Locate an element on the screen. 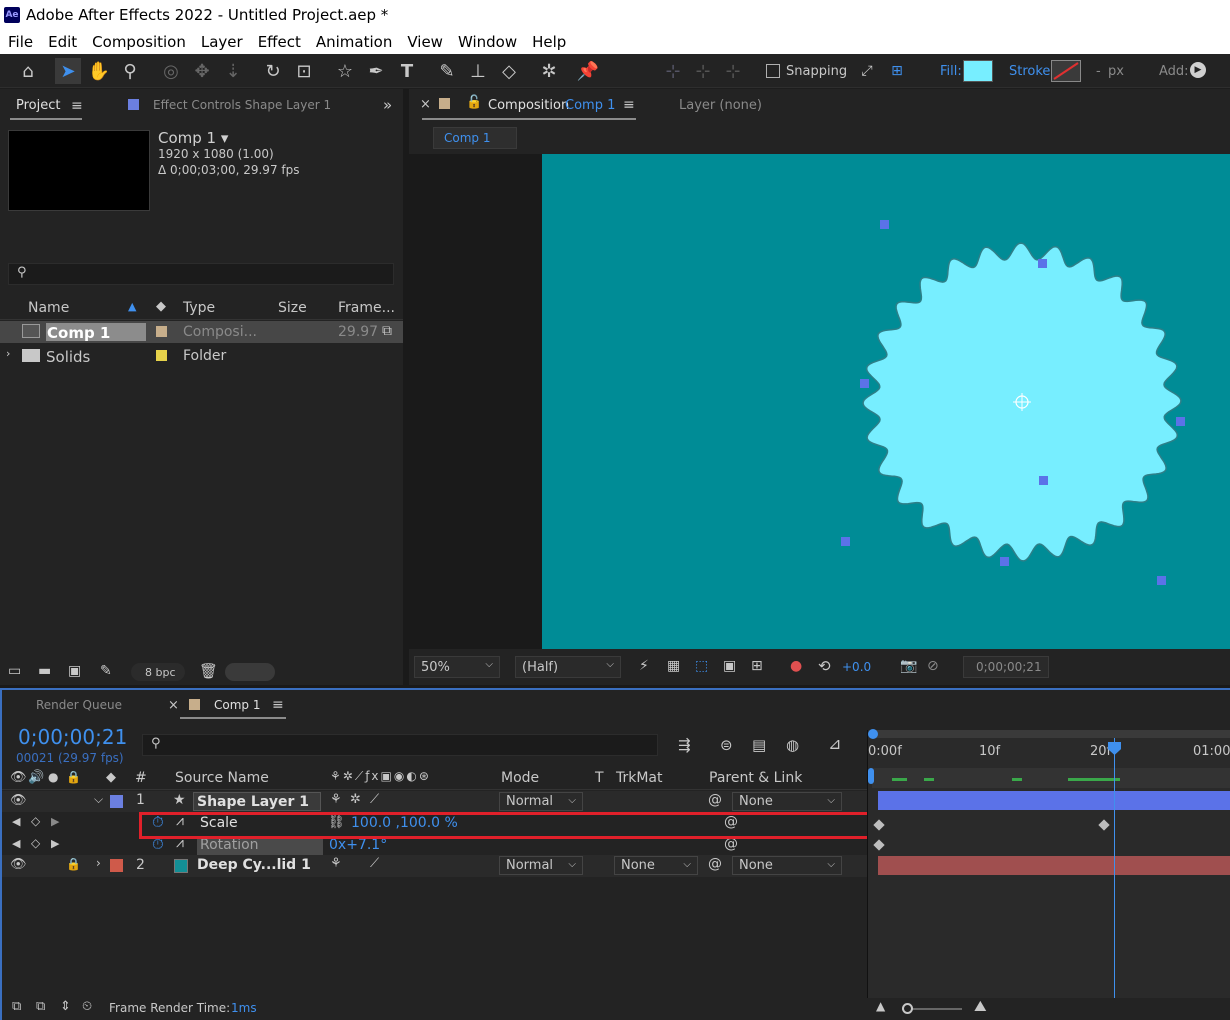  label-column-icon: ◆ is located at coordinates (111, 777).